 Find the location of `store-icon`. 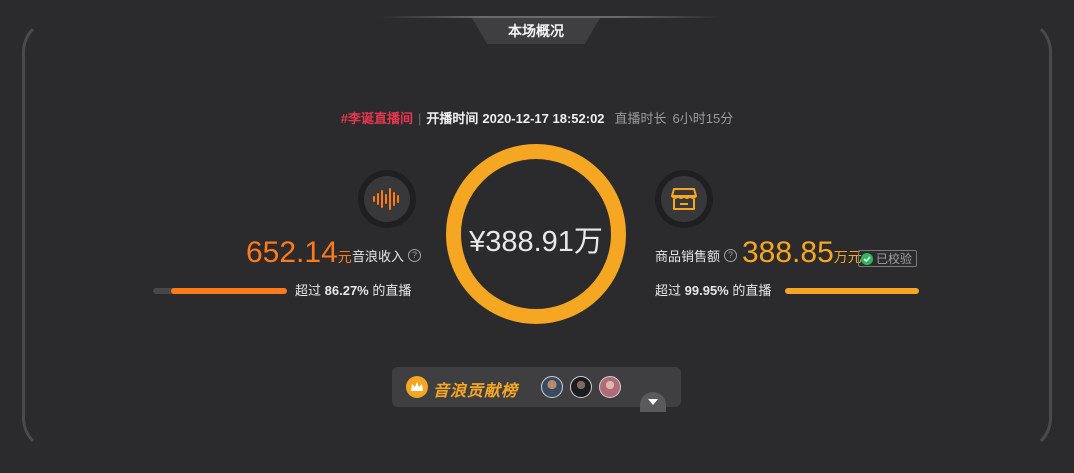

store-icon is located at coordinates (684, 199).